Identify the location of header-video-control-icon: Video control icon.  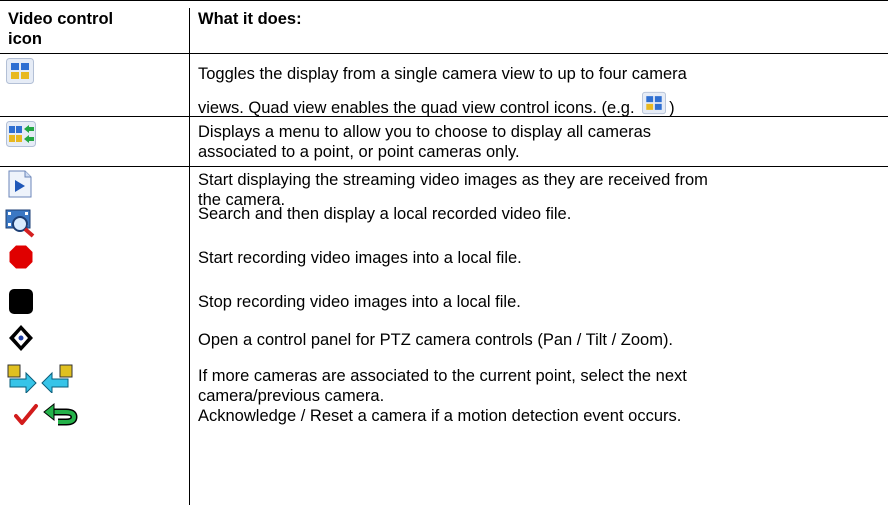
(60, 29).